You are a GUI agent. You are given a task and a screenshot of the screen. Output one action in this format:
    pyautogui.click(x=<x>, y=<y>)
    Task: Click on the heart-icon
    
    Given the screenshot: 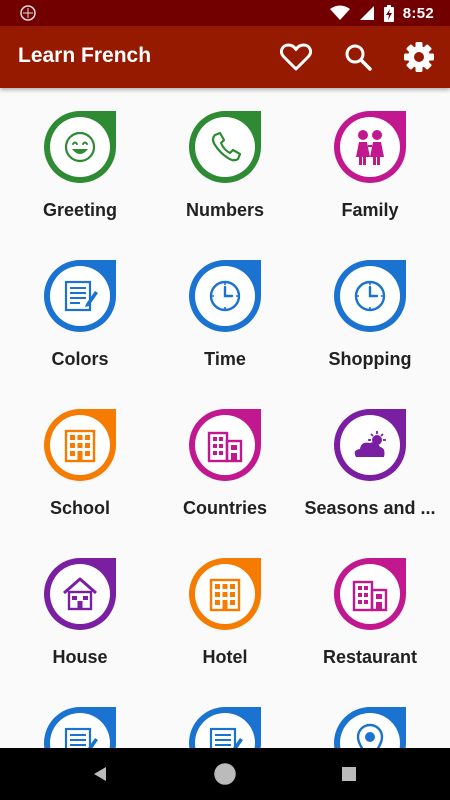 What is the action you would take?
    pyautogui.click(x=296, y=57)
    